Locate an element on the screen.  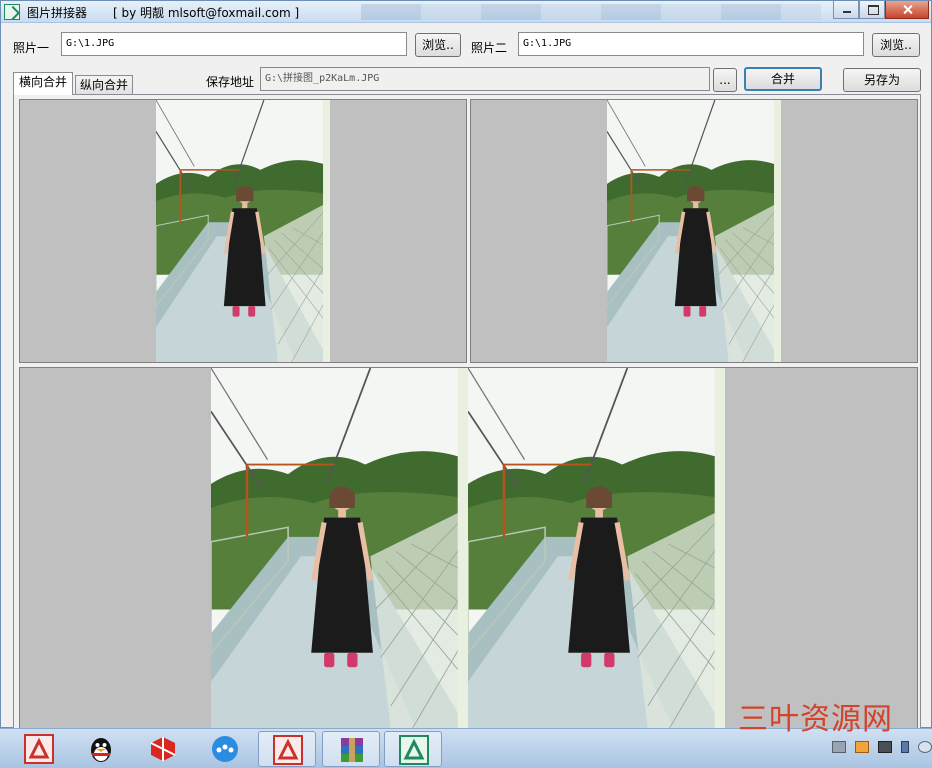
watermark-text: 三叶资源网 is located at coordinates (815, 719).